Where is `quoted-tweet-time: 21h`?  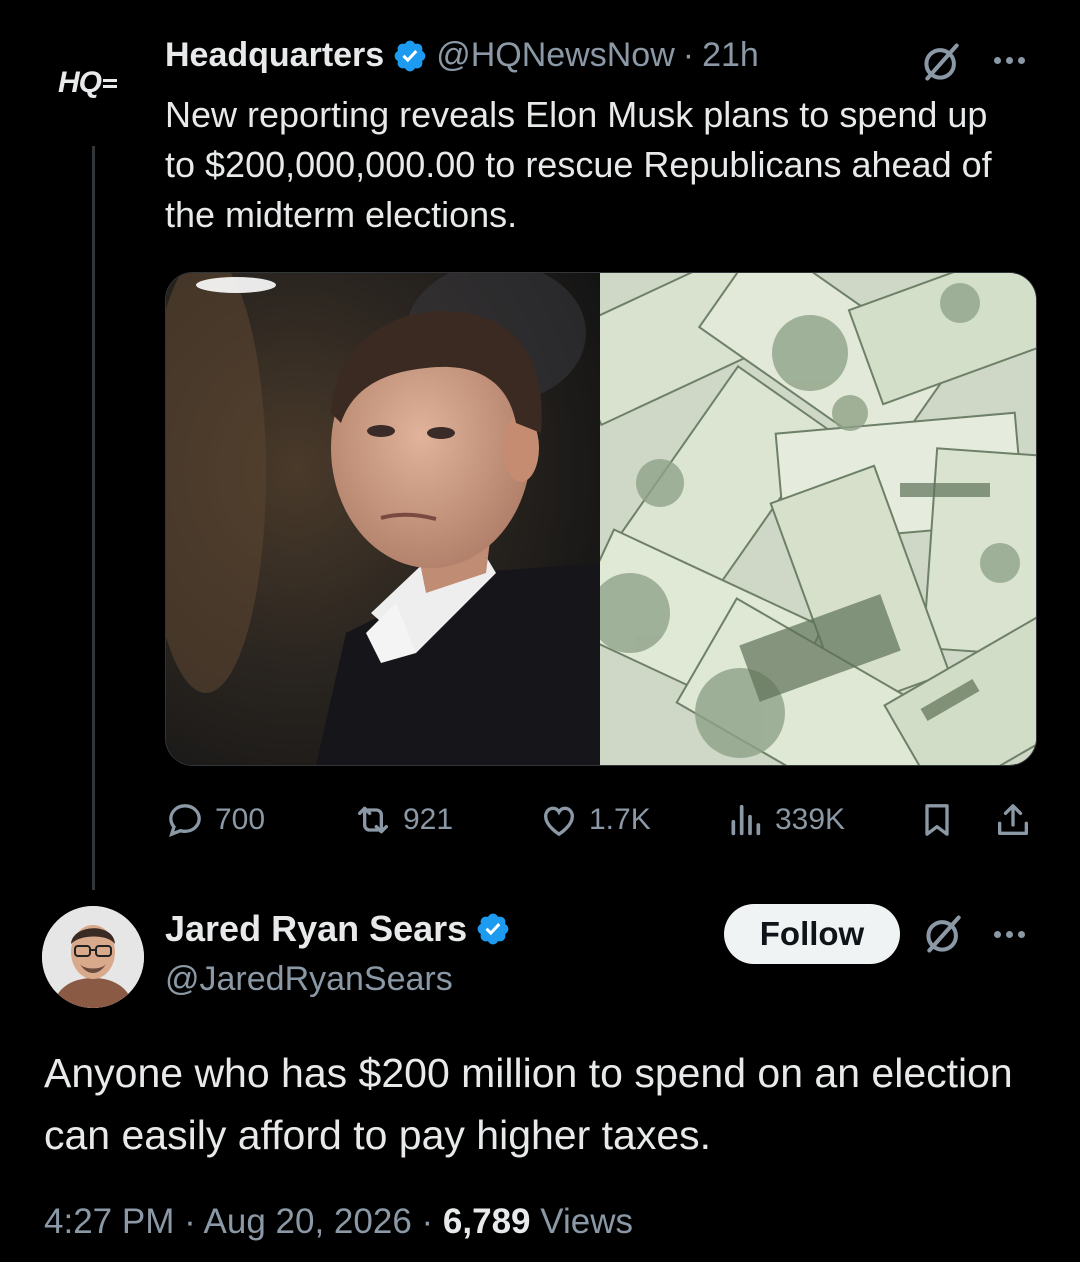
quoted-tweet-time: 21h is located at coordinates (730, 55).